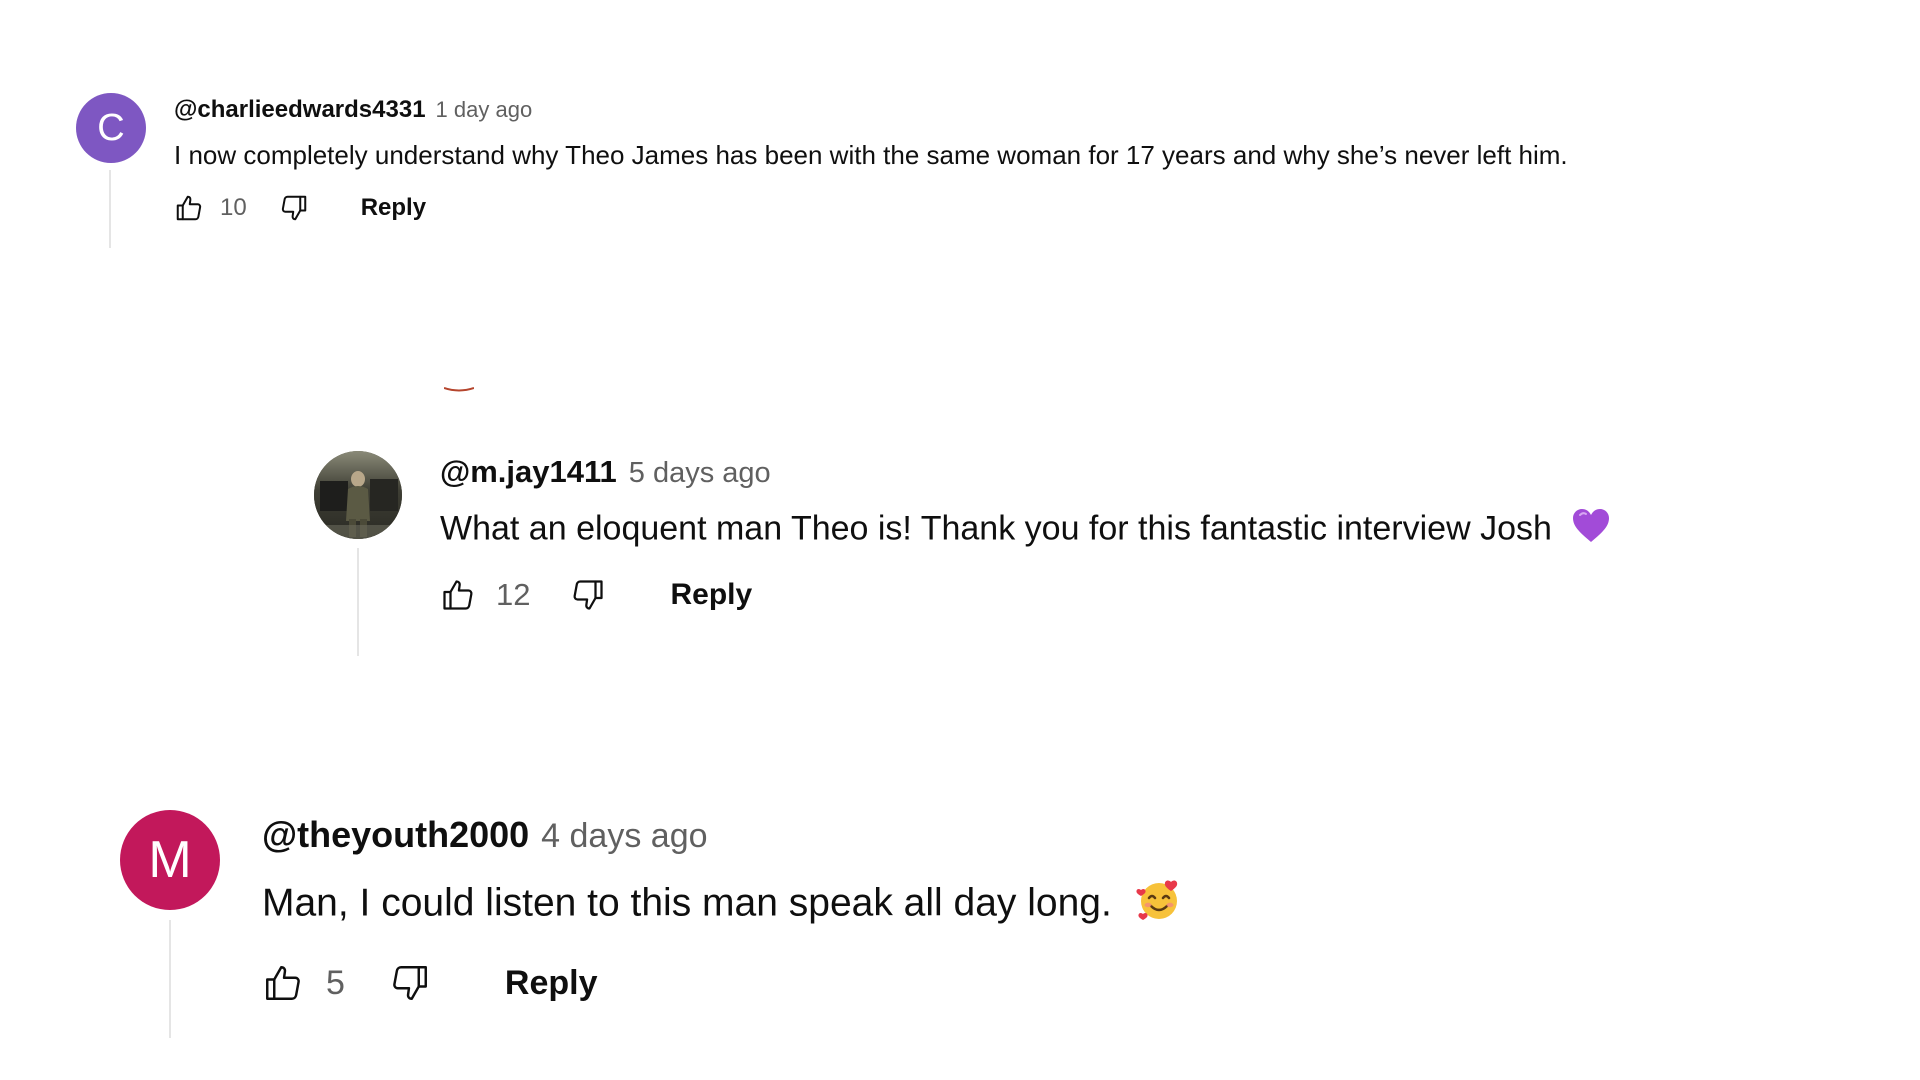 The width and height of the screenshot is (1920, 1080). I want to click on avatar: M, so click(170, 860).